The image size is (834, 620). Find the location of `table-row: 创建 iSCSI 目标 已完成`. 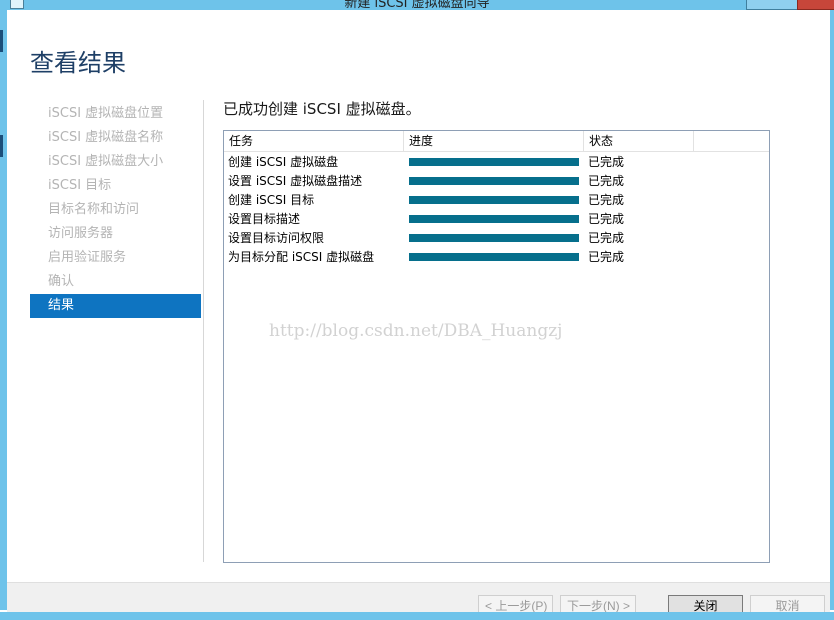

table-row: 创建 iSCSI 目标 已完成 is located at coordinates (496, 200).